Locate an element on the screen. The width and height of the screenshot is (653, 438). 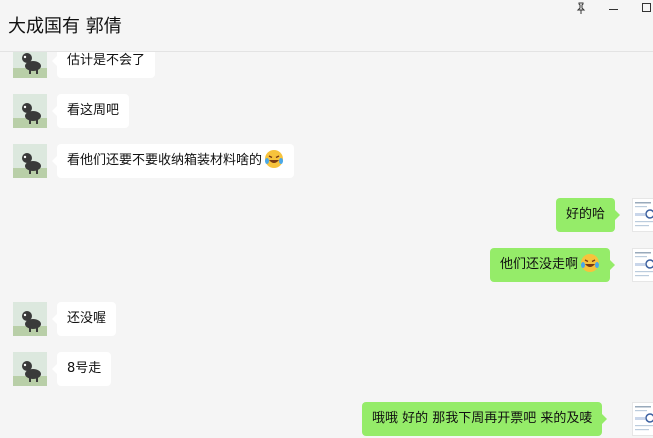
message-text: 看这周吧 is located at coordinates (93, 110).